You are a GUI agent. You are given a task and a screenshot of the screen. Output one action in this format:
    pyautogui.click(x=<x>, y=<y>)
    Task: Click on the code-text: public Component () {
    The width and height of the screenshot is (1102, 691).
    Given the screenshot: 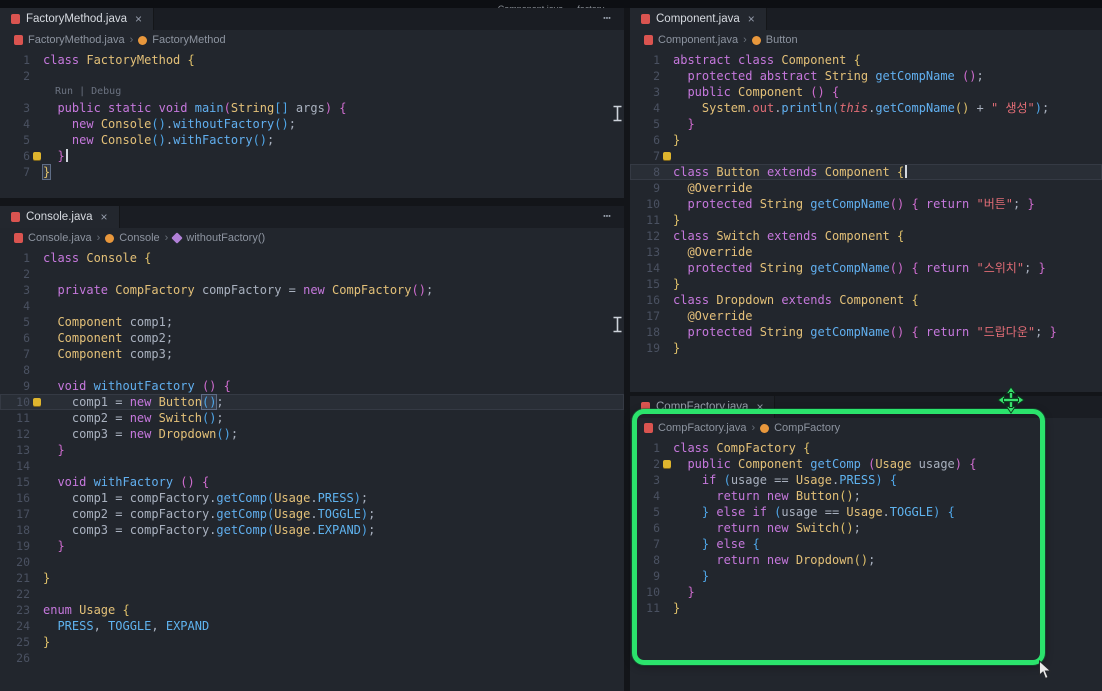 What is the action you would take?
    pyautogui.click(x=763, y=92)
    